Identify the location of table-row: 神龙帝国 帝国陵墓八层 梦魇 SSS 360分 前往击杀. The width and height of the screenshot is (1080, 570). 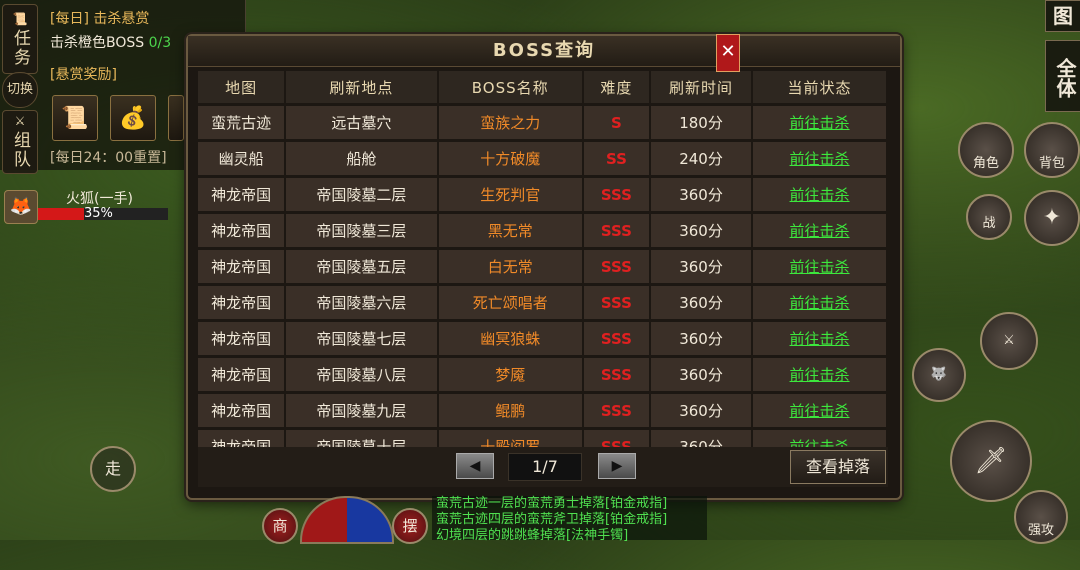
(543, 374).